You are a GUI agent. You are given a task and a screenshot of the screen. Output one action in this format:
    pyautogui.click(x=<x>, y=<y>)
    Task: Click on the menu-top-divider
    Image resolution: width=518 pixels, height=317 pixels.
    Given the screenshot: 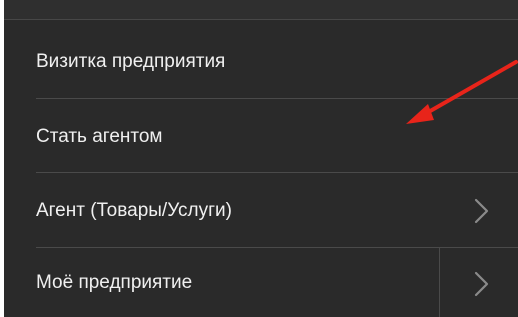 What is the action you would take?
    pyautogui.click(x=261, y=19)
    